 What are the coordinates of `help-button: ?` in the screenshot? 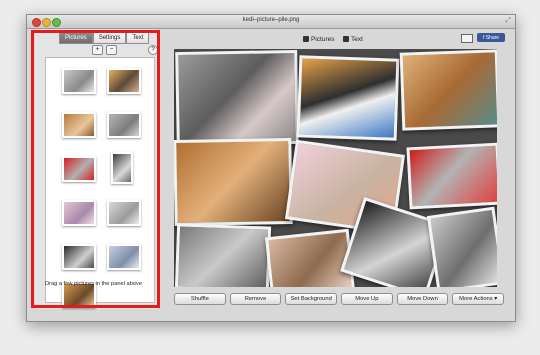 It's located at (153, 50).